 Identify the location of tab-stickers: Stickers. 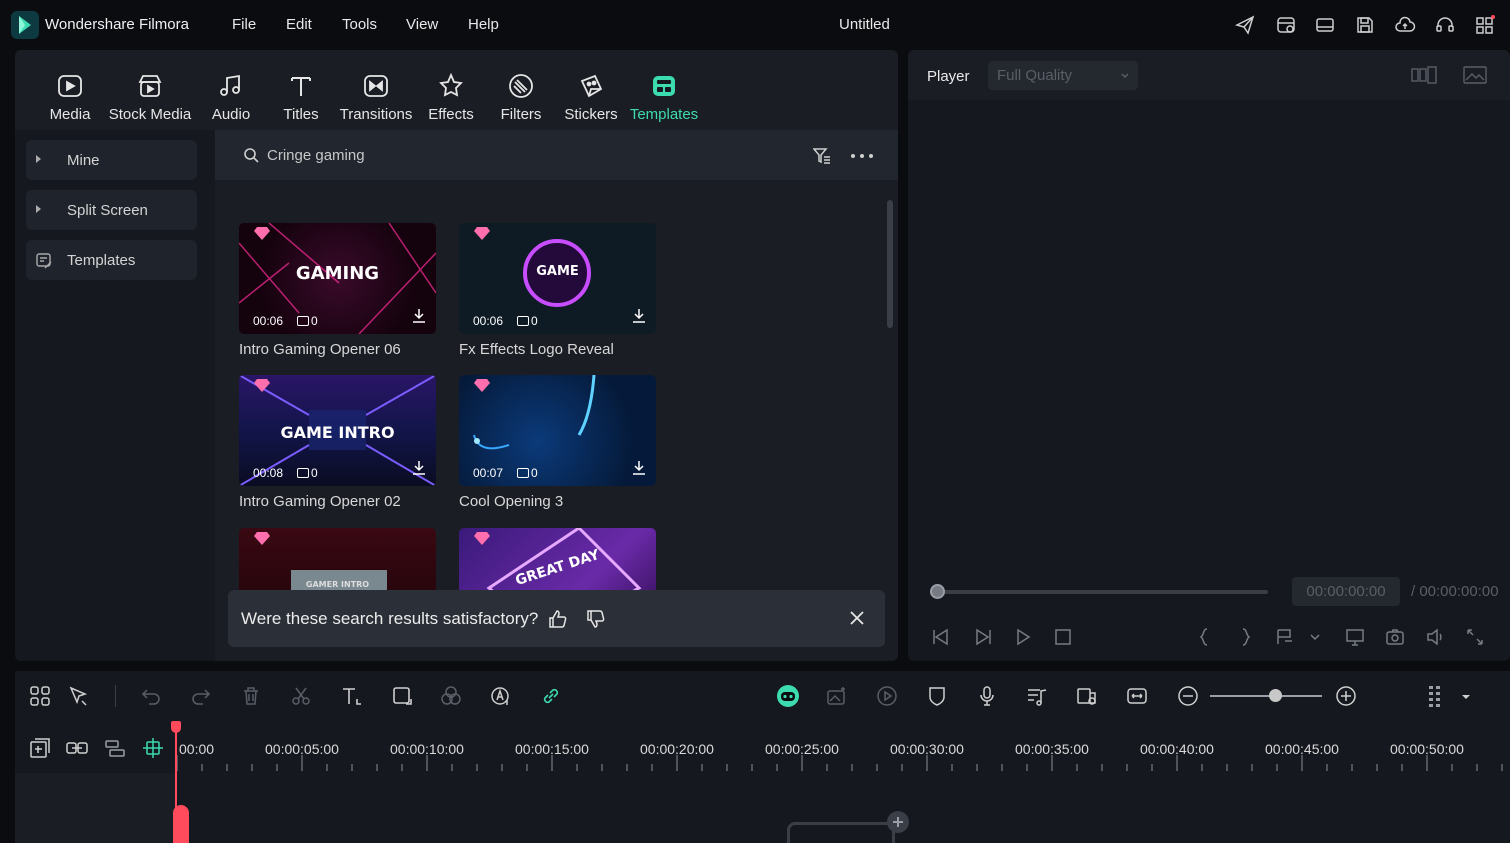
(591, 90).